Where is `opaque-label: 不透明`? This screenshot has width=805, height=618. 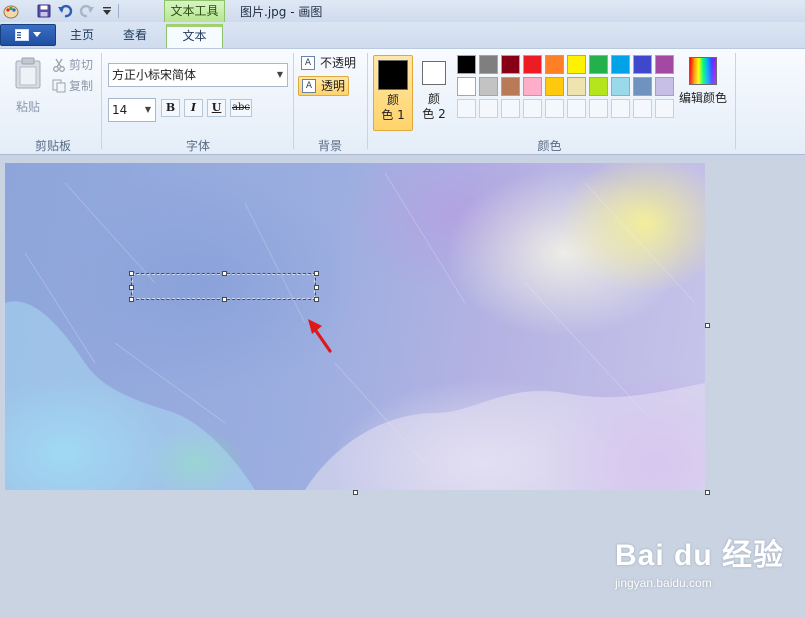 opaque-label: 不透明 is located at coordinates (338, 63).